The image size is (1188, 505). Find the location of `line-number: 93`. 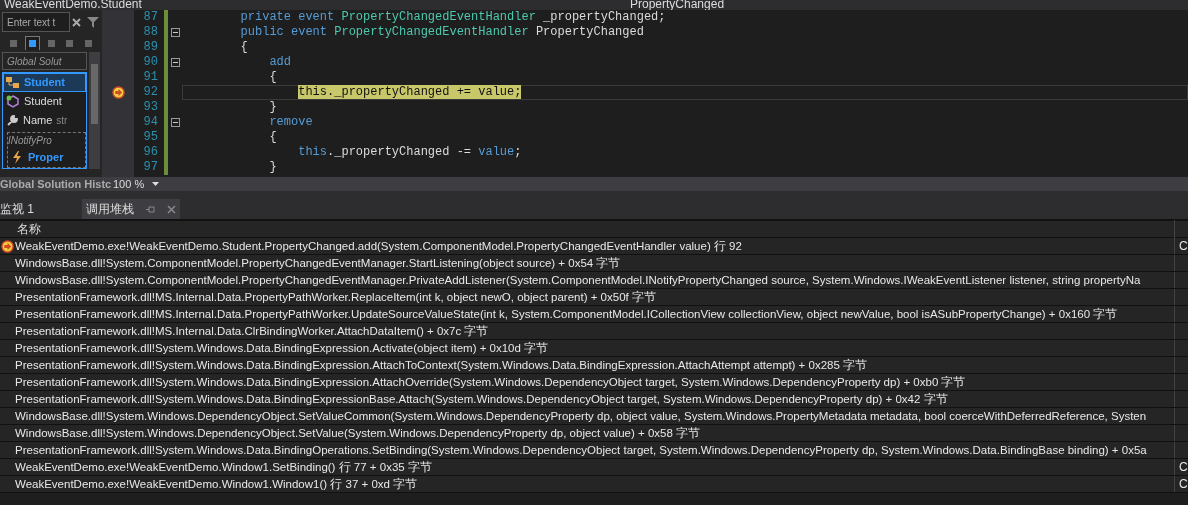

line-number: 93 is located at coordinates (150, 107).